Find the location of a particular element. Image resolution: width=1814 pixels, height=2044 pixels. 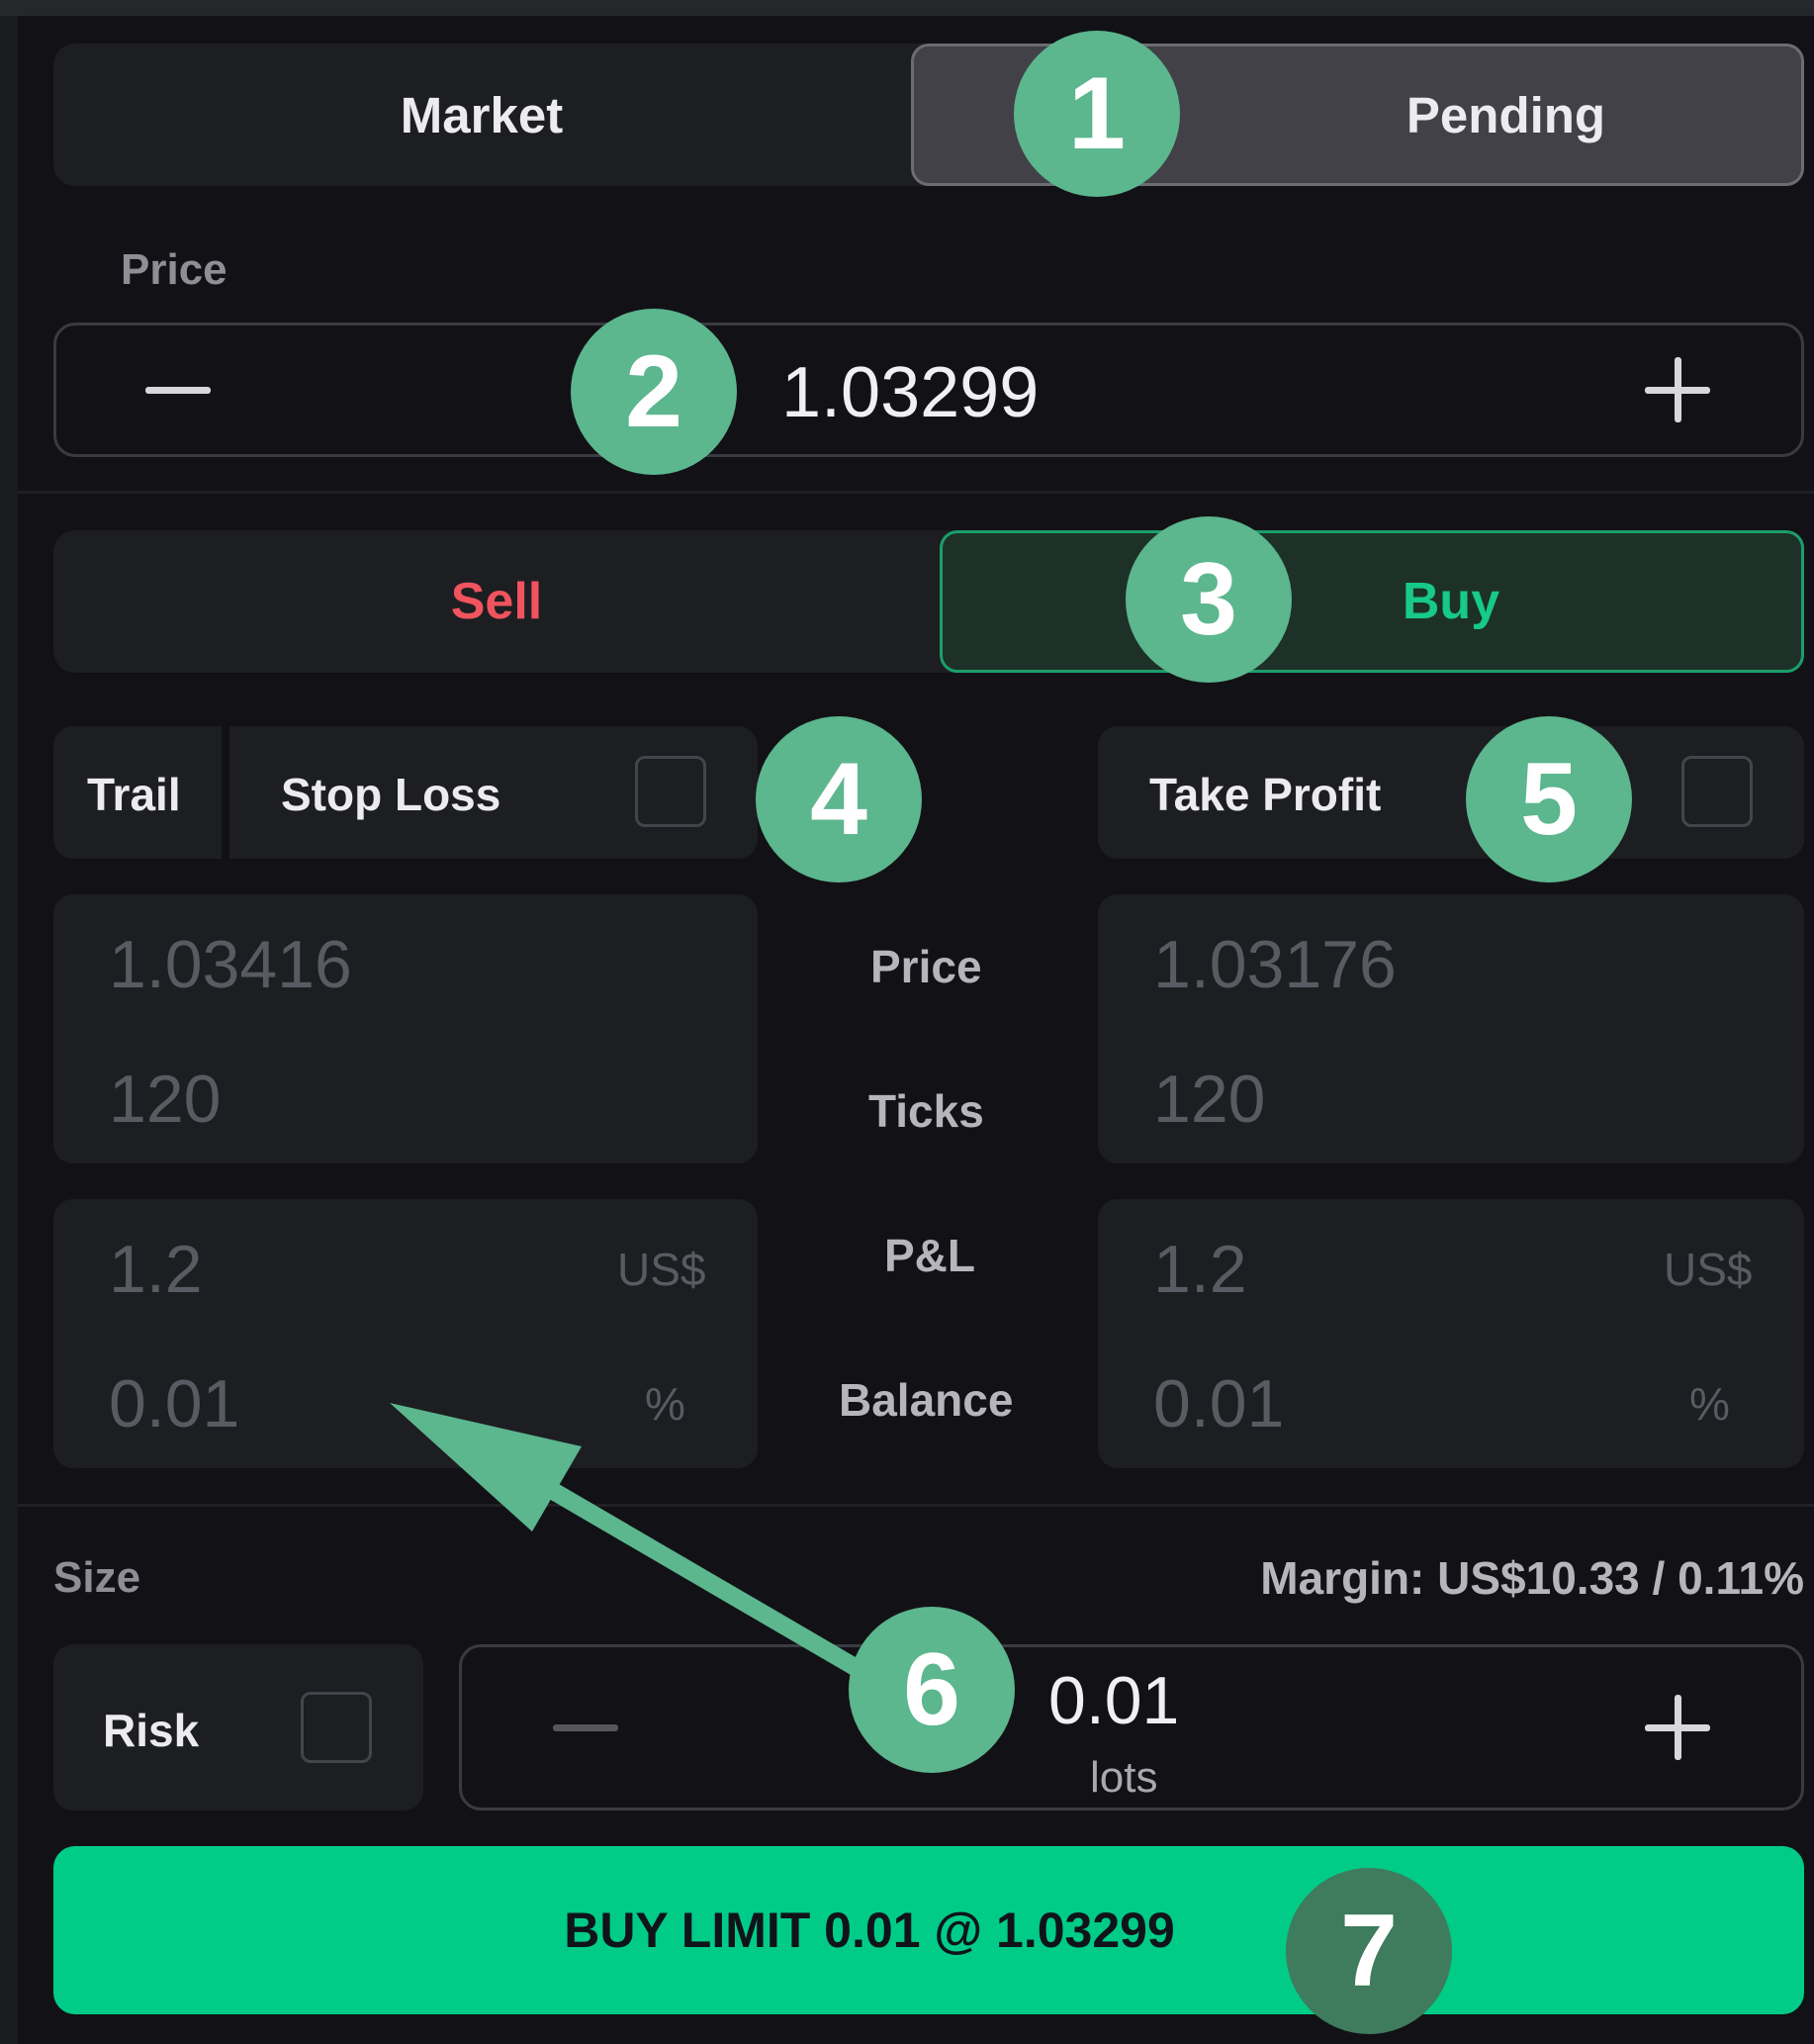

annotation-badge-4: 4 is located at coordinates (839, 799).